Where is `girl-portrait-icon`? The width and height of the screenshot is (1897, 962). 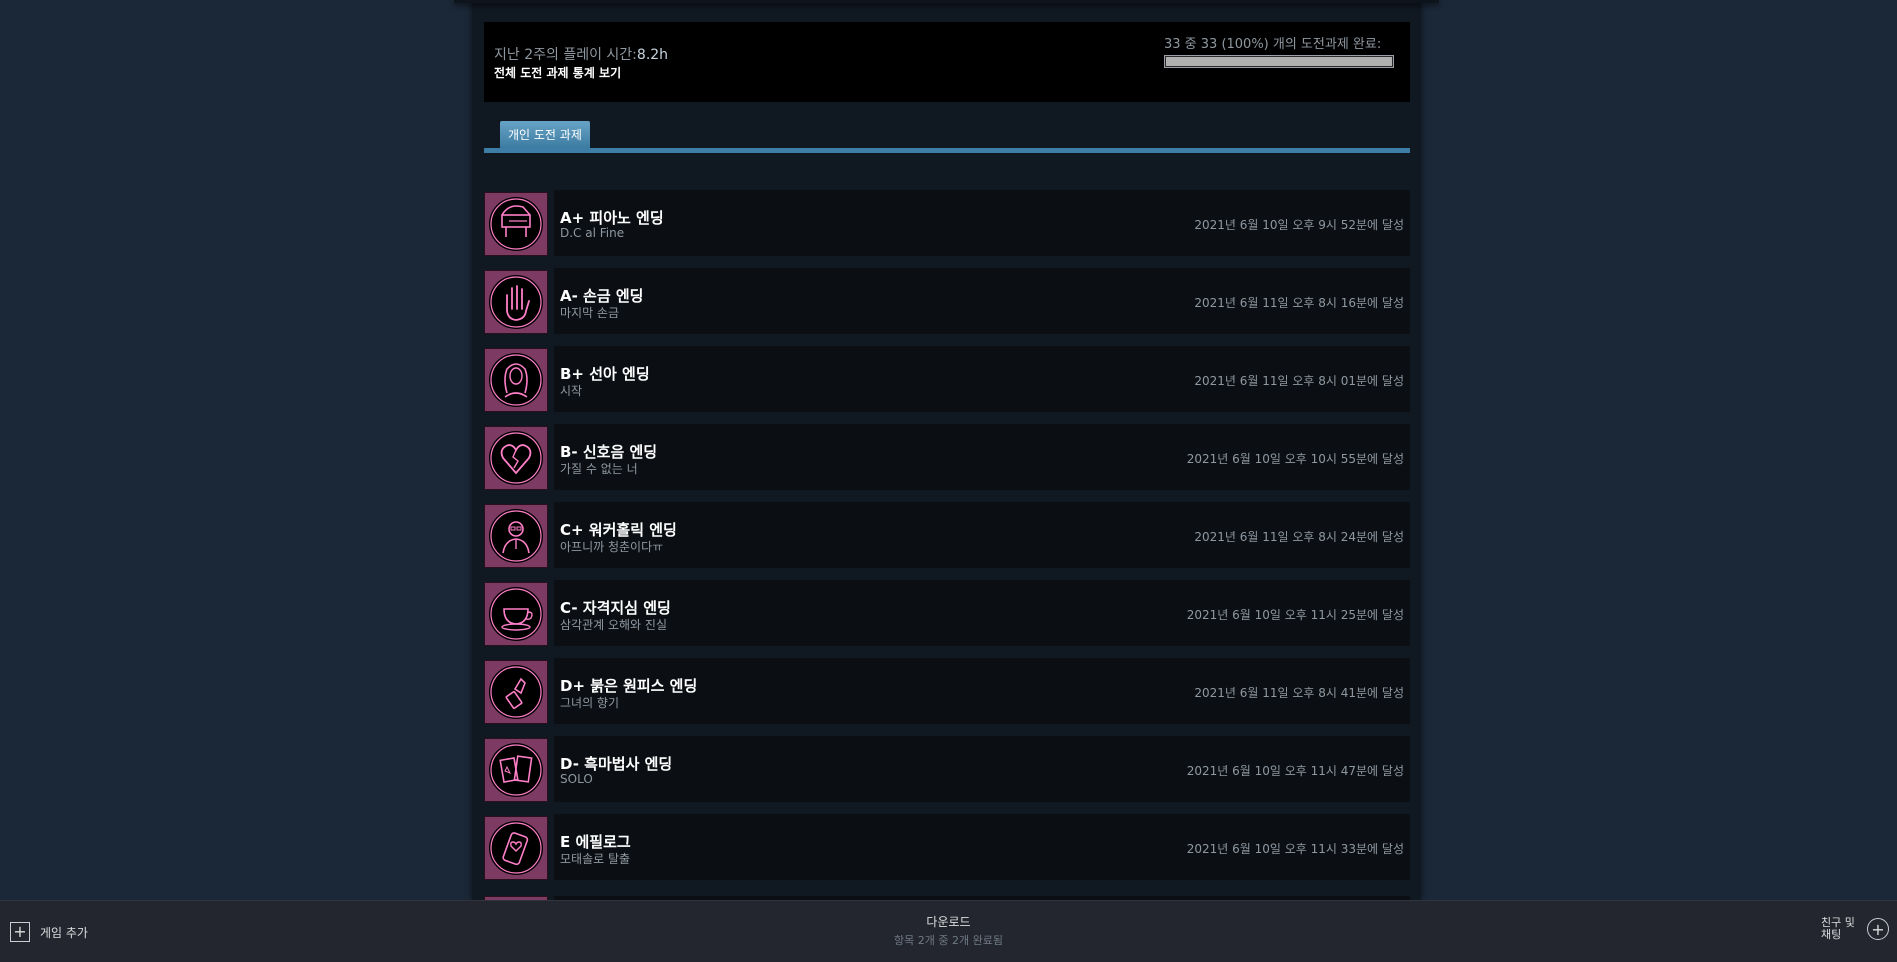
girl-portrait-icon is located at coordinates (516, 380).